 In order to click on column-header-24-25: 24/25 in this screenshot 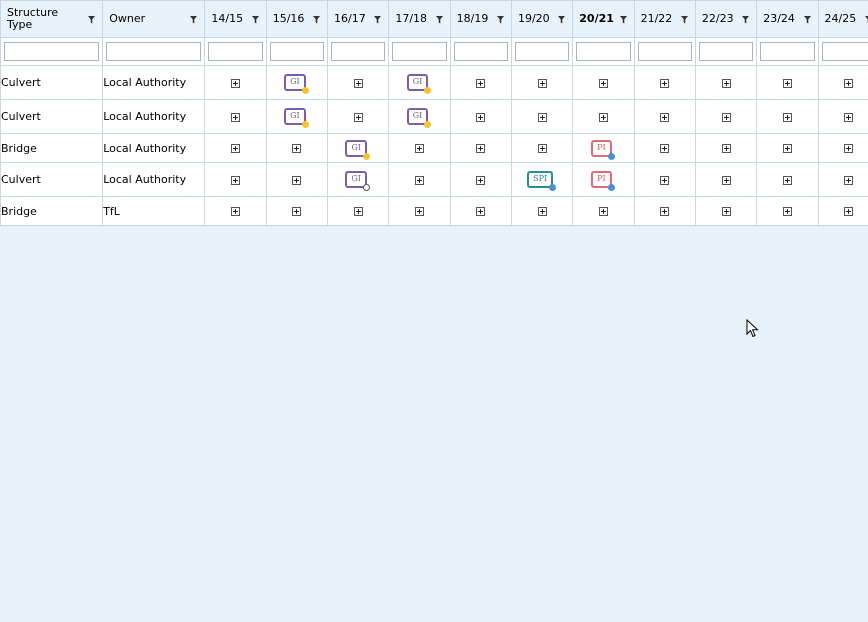, I will do `click(842, 19)`.